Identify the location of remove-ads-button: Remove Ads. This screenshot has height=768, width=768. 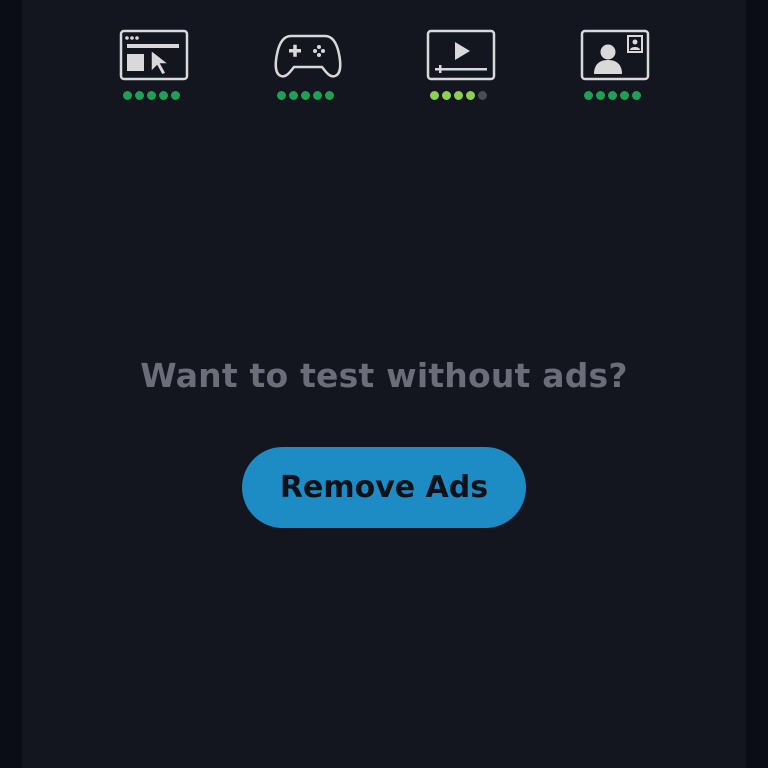
(384, 487).